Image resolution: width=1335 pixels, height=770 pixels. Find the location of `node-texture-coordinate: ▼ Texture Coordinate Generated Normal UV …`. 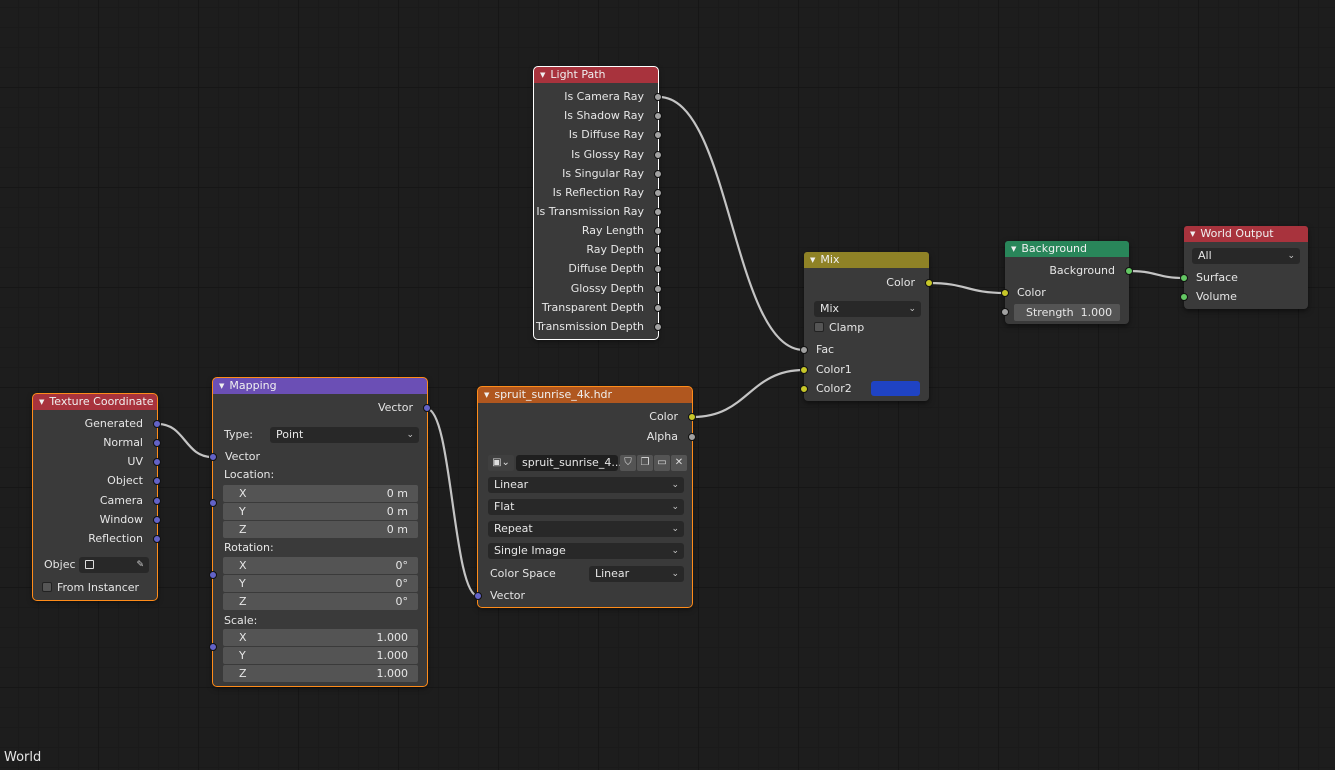

node-texture-coordinate: ▼ Texture Coordinate Generated Normal UV … is located at coordinates (96, 497).